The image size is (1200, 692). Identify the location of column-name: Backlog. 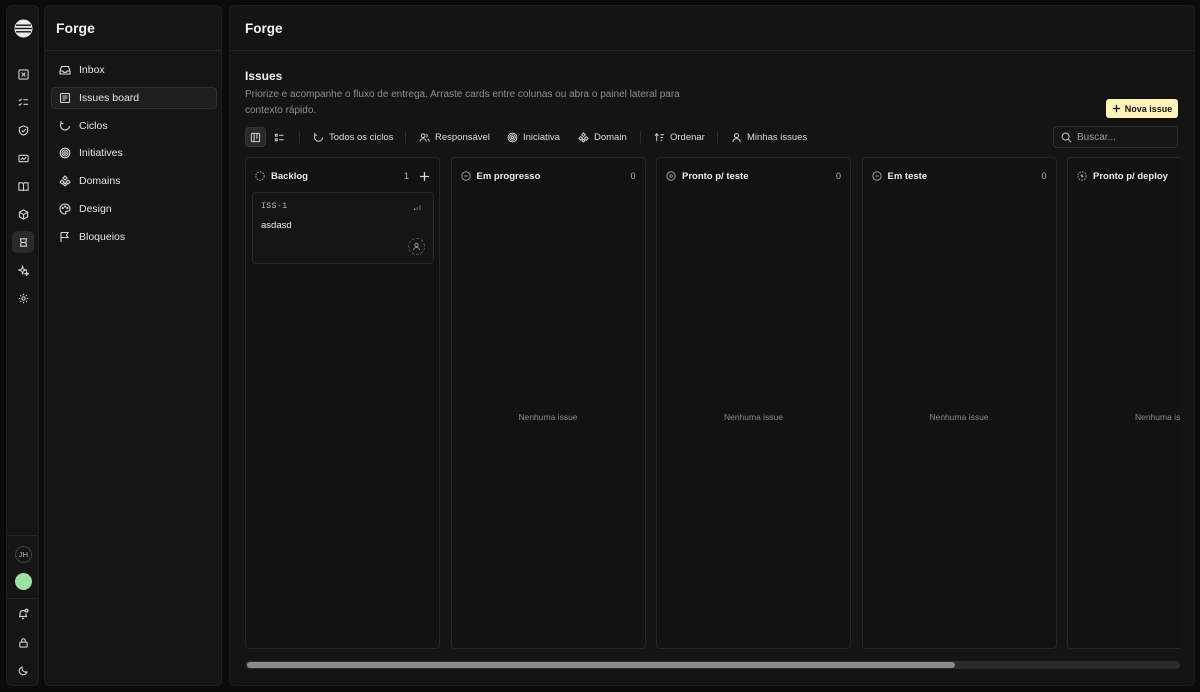
(289, 176).